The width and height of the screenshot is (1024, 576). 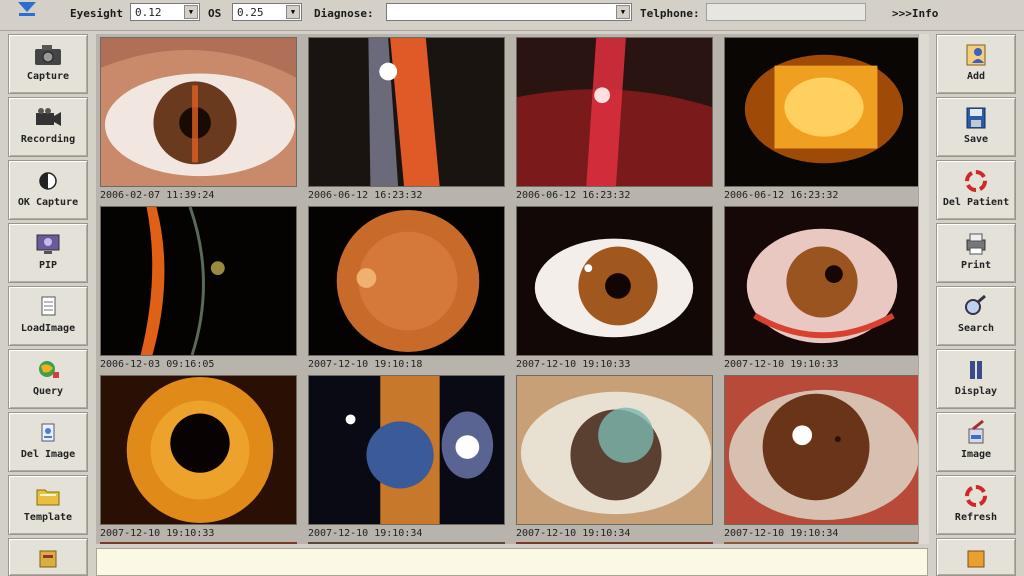 What do you see at coordinates (48, 139) in the screenshot?
I see `recording-label: Recording` at bounding box center [48, 139].